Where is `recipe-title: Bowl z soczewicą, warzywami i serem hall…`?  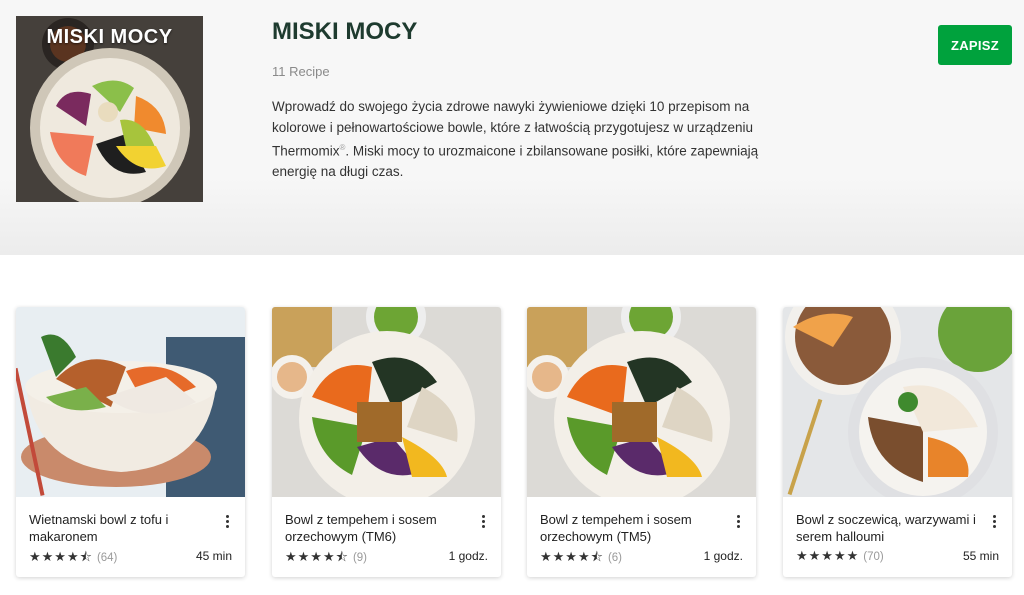
recipe-title: Bowl z soczewicą, warzywami i serem hall… is located at coordinates (888, 528).